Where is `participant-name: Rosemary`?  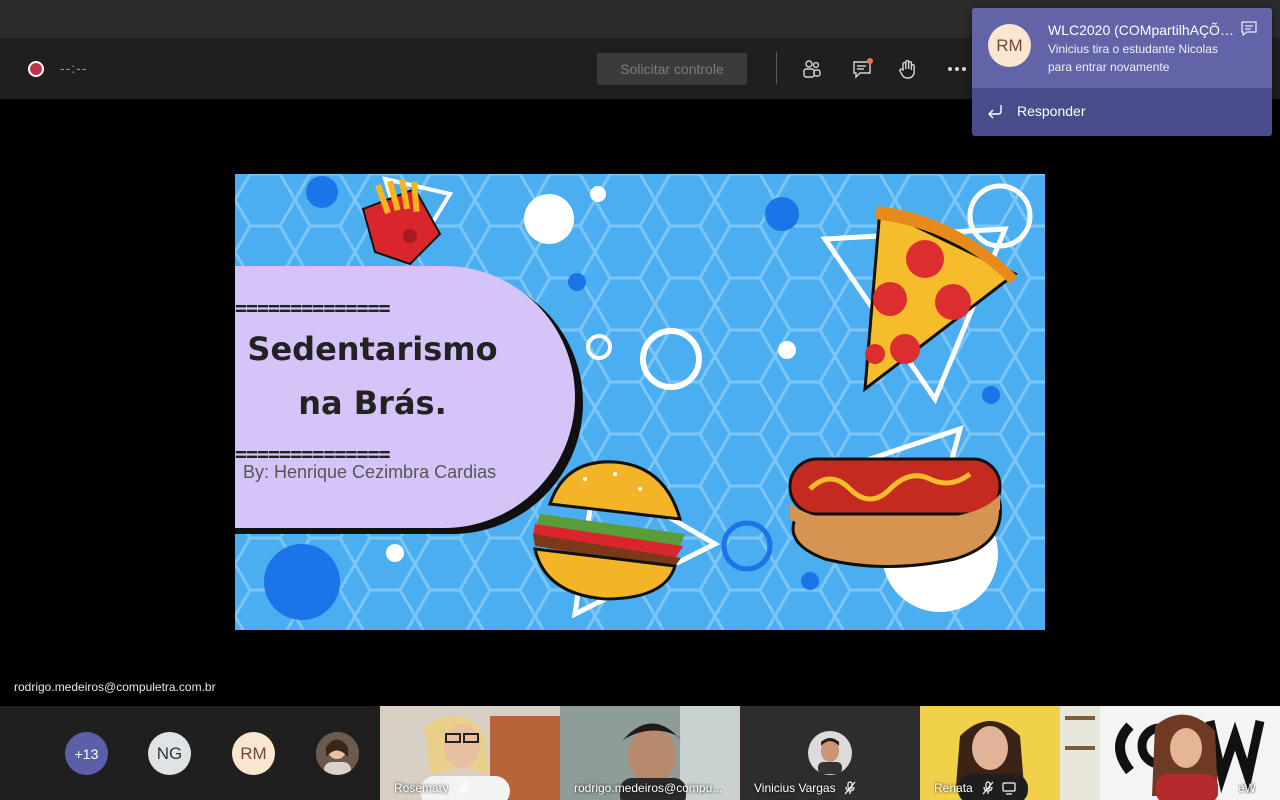 participant-name: Rosemary is located at coordinates (421, 788).